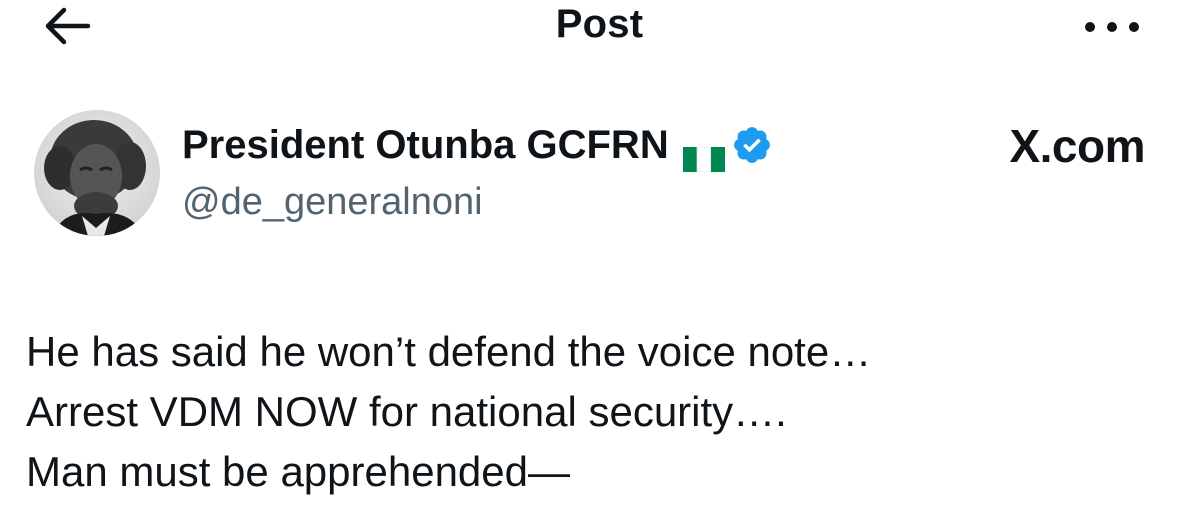  I want to click on post-text-line: Arrest VDM NOW for national security…., so click(406, 411).